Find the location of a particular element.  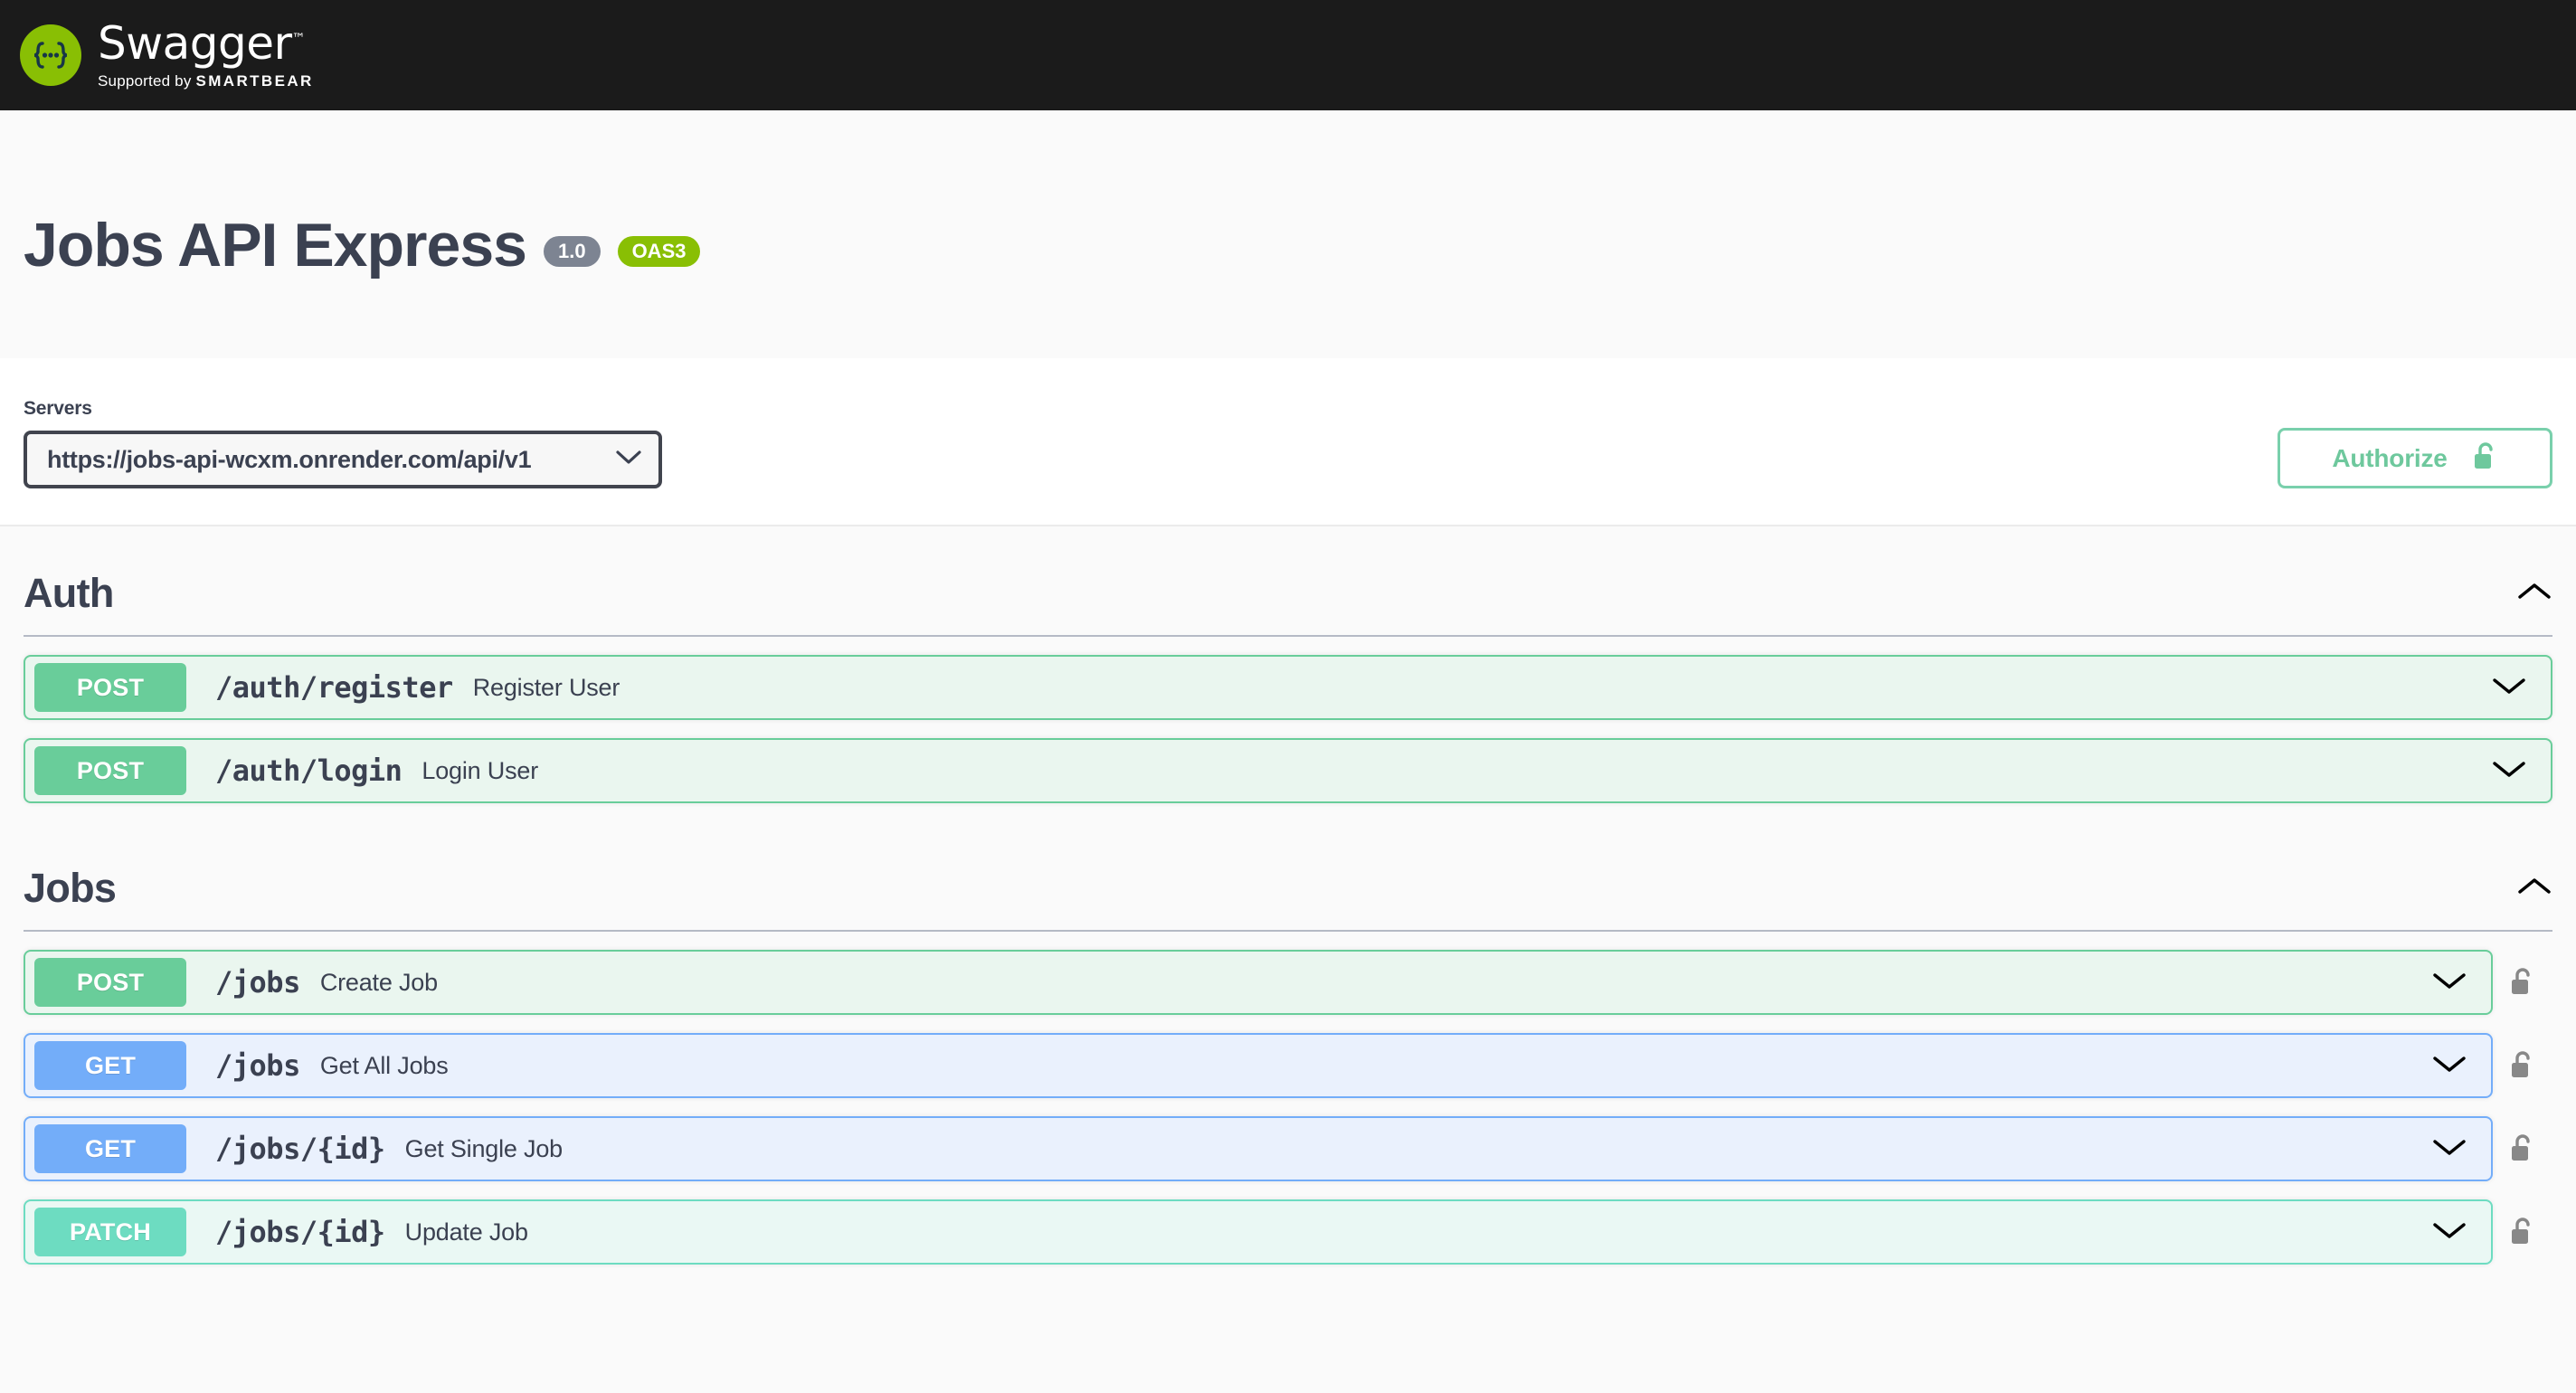

oas-version-badge: OAS3 is located at coordinates (659, 251).